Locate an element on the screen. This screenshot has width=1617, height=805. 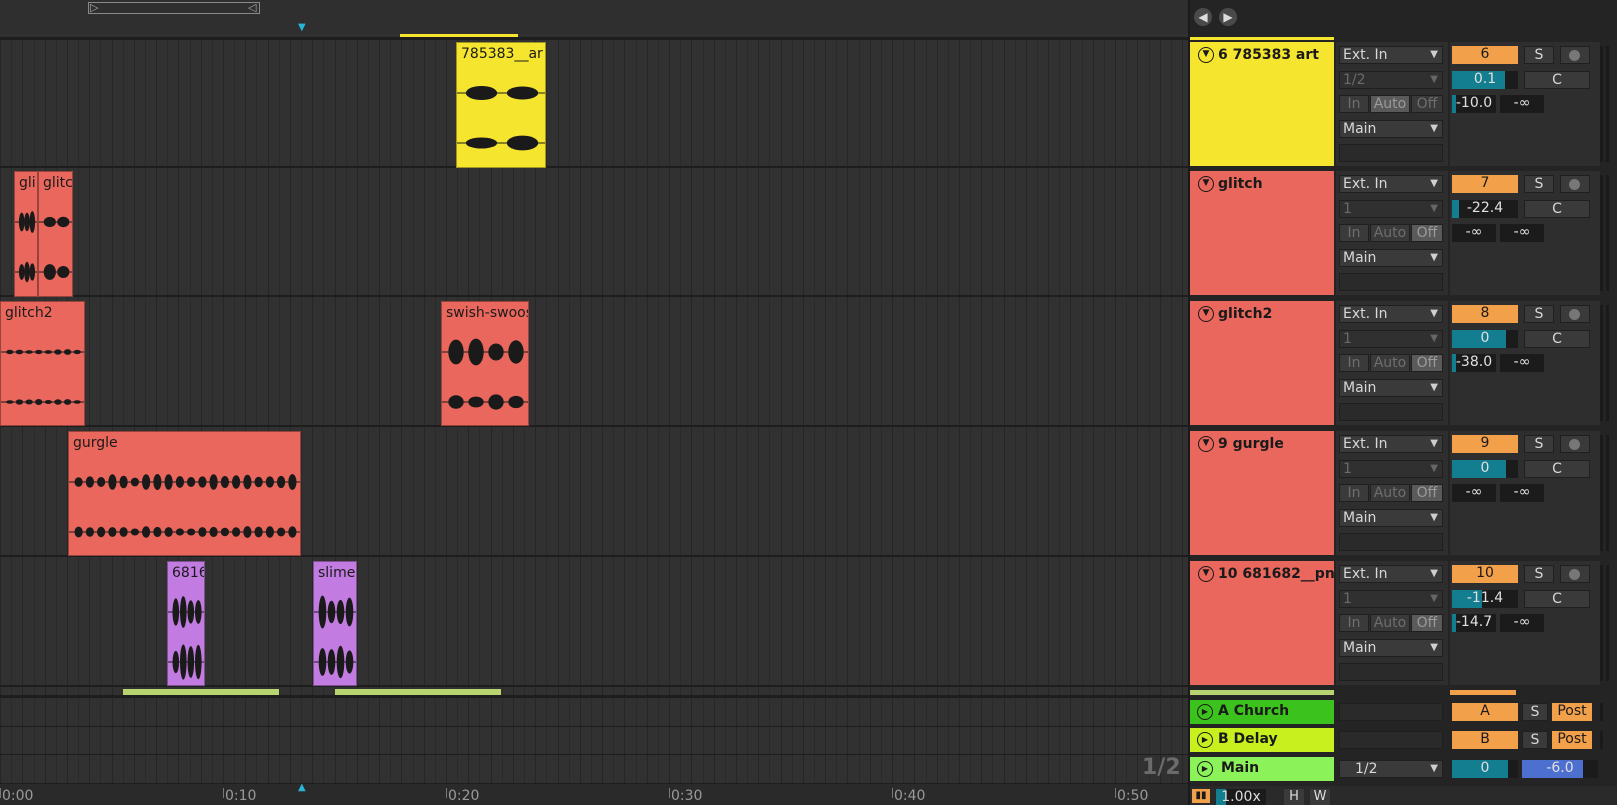
volume-field: -11.4 is located at coordinates (1485, 599).